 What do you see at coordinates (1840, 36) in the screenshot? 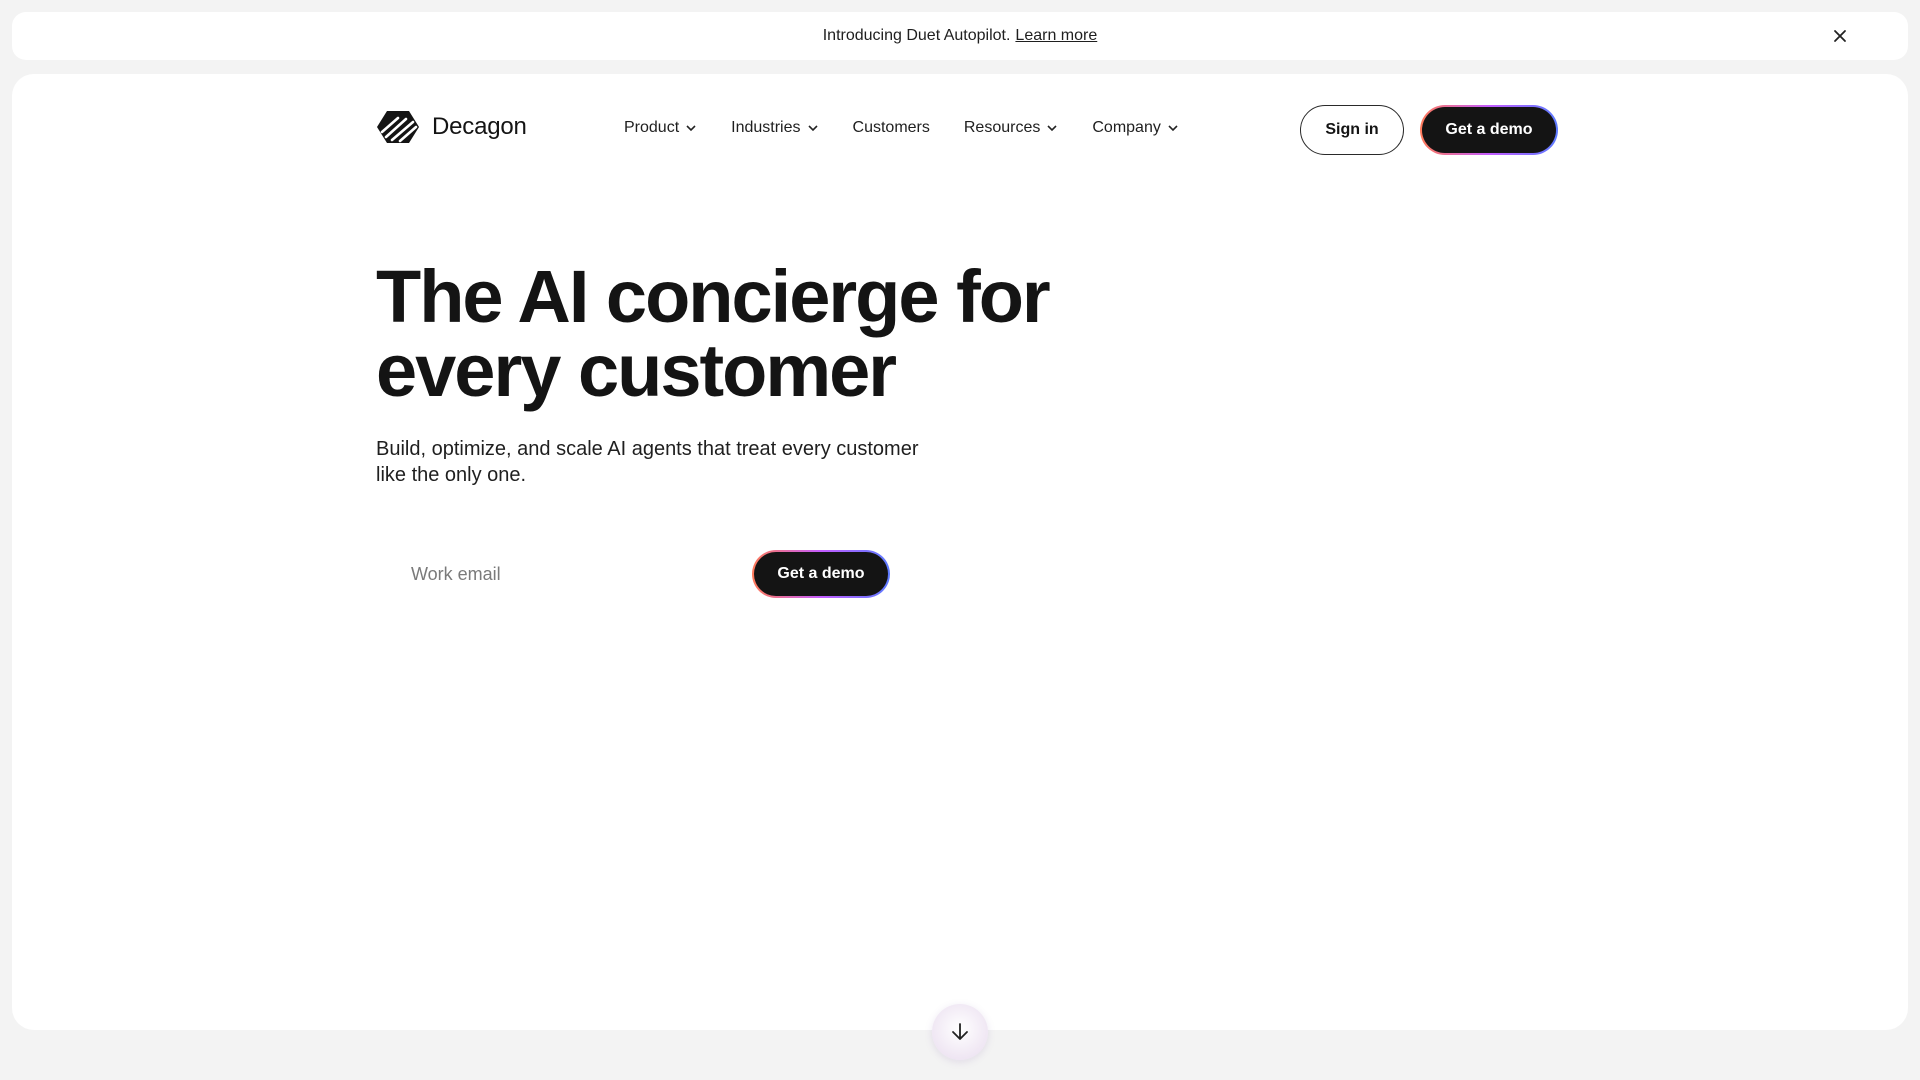
I see `close-icon` at bounding box center [1840, 36].